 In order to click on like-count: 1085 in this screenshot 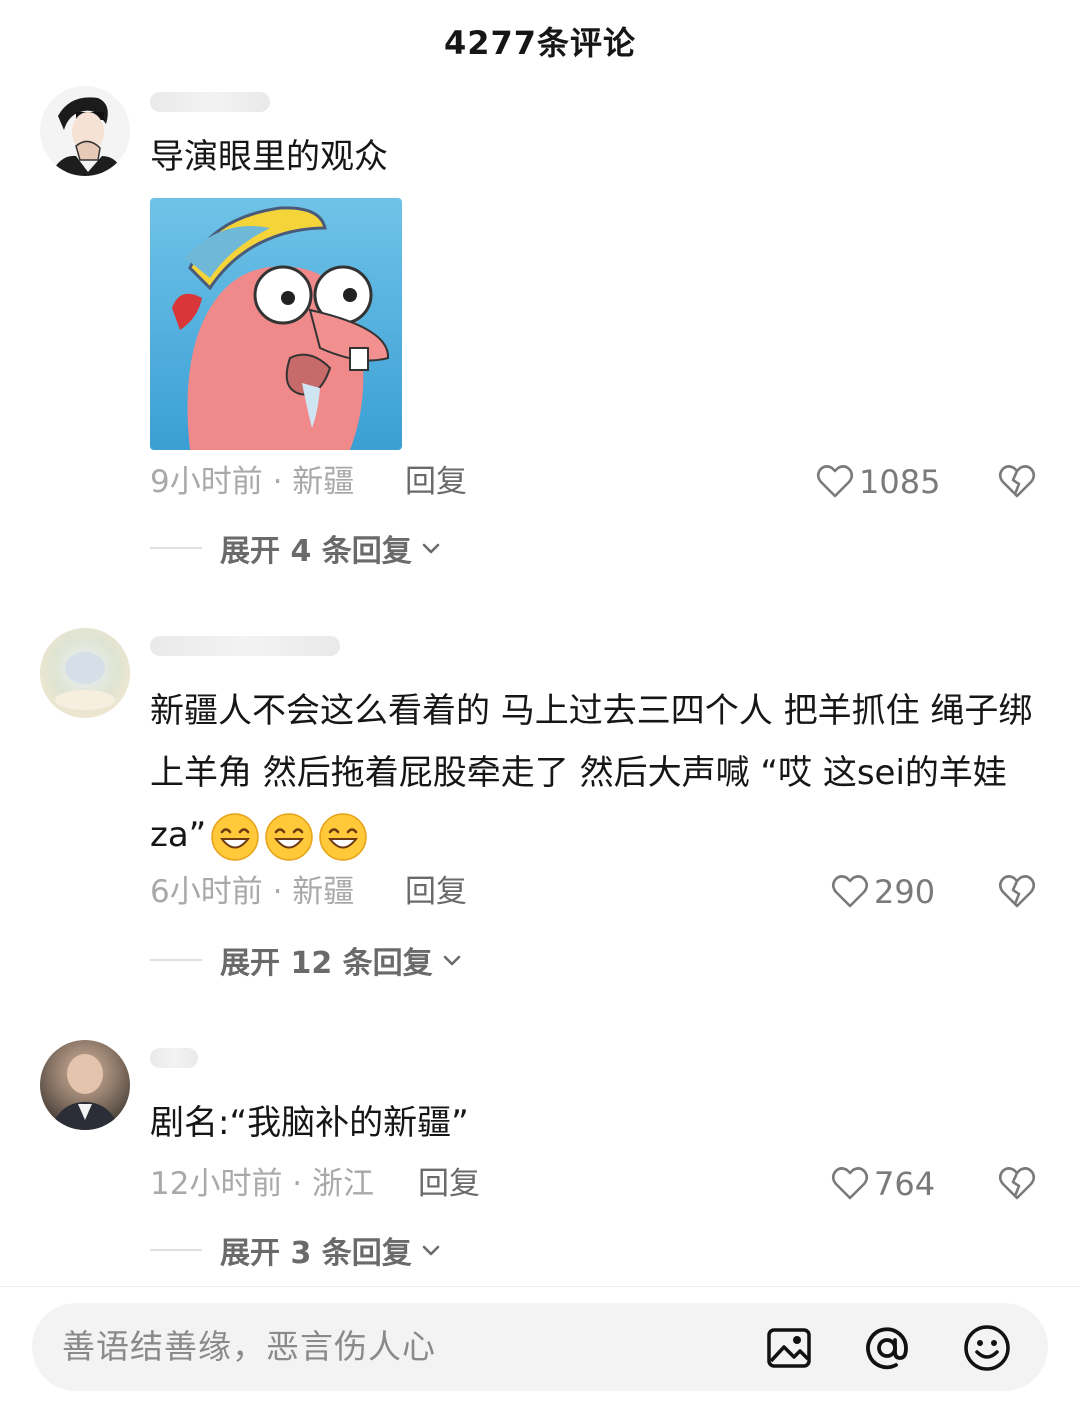, I will do `click(900, 482)`.